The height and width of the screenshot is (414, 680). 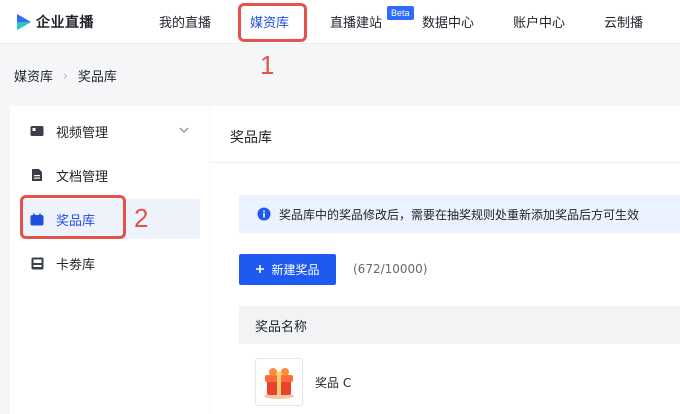 What do you see at coordinates (400, 13) in the screenshot?
I see `beta-badge: Beta` at bounding box center [400, 13].